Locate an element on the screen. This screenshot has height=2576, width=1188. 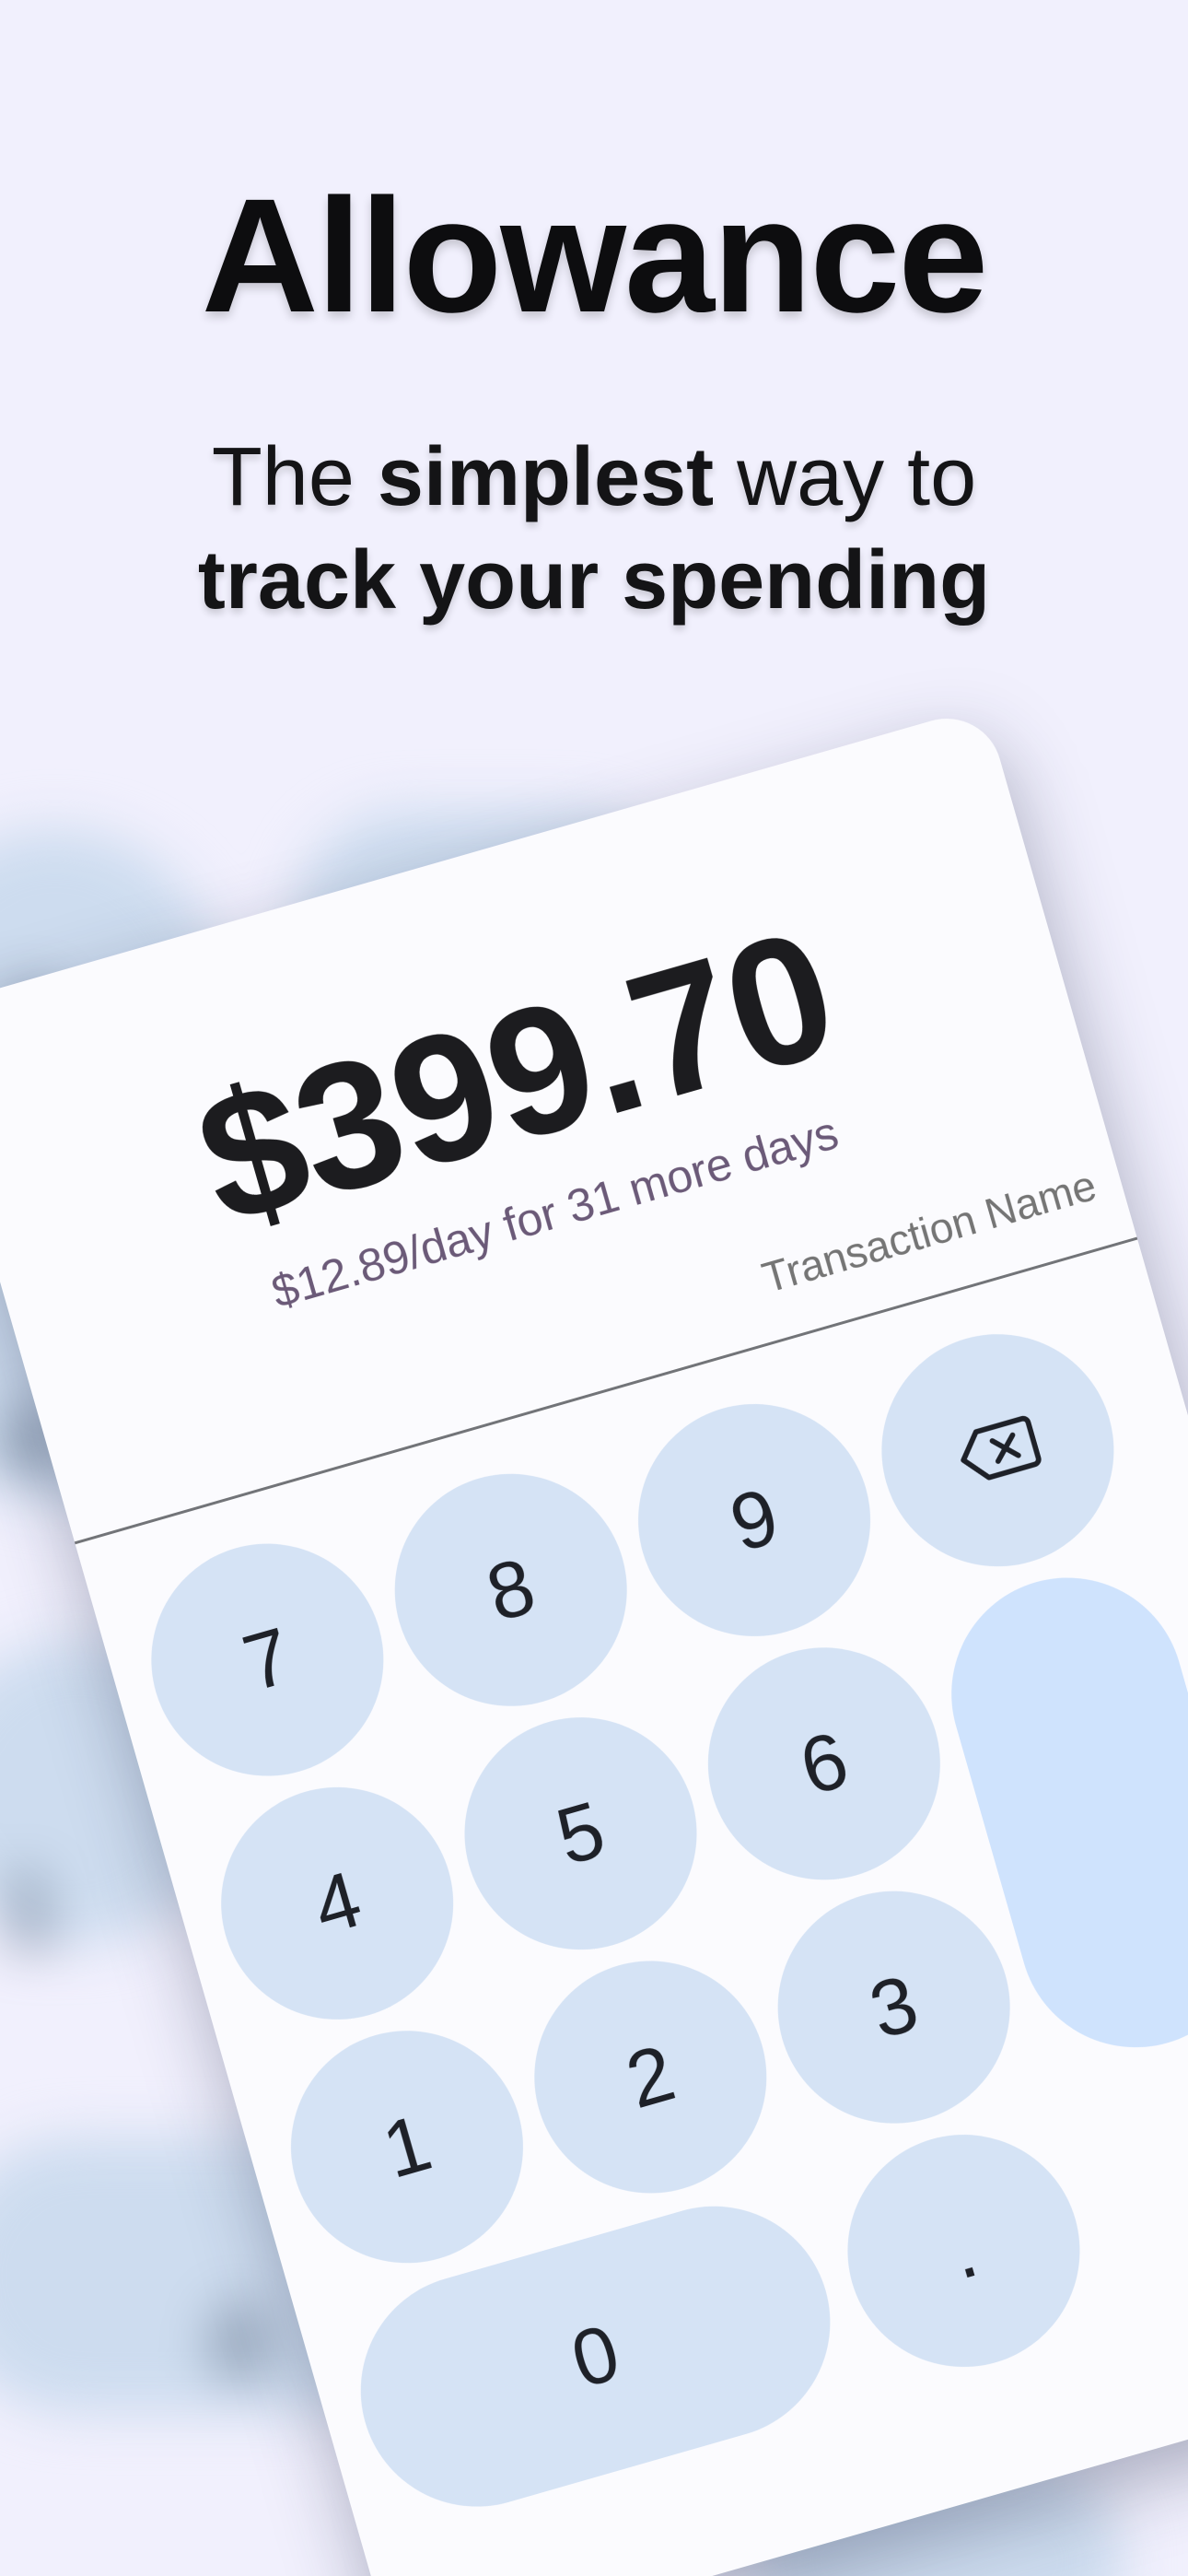
blurred-digit: 1 is located at coordinates (28, 1910).